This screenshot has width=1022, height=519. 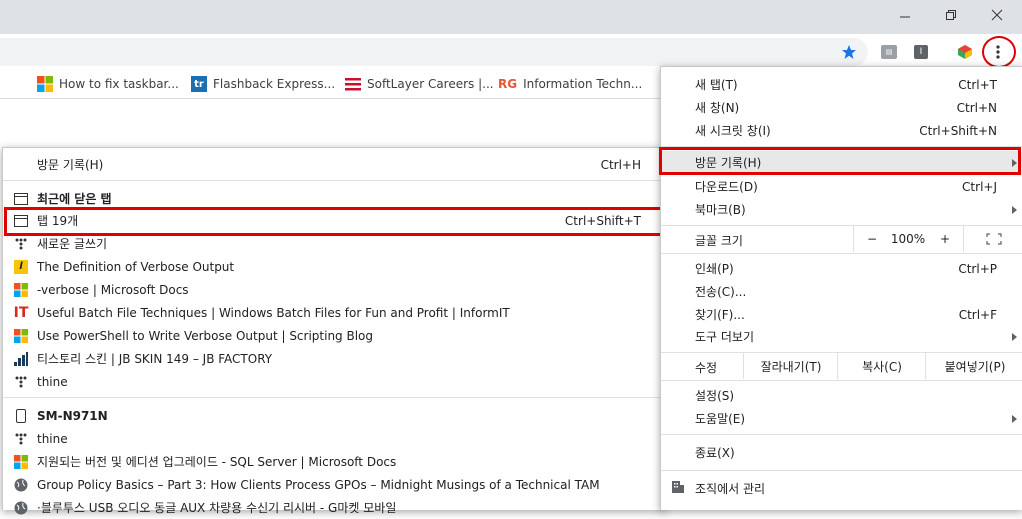 I want to click on copy-button: 복사(C), so click(x=881, y=366).